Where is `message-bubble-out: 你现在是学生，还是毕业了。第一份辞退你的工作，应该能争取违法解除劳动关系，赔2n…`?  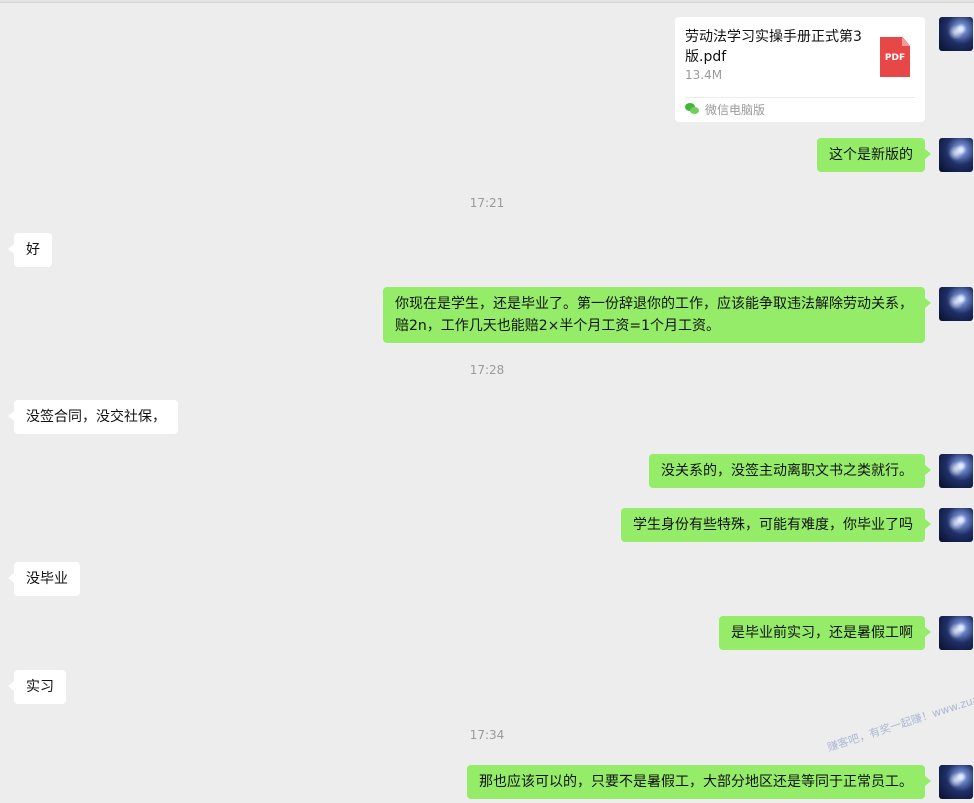
message-bubble-out: 你现在是学生，还是毕业了。第一份辞退你的工作，应该能争取违法解除劳动关系，赔2n… is located at coordinates (657, 315).